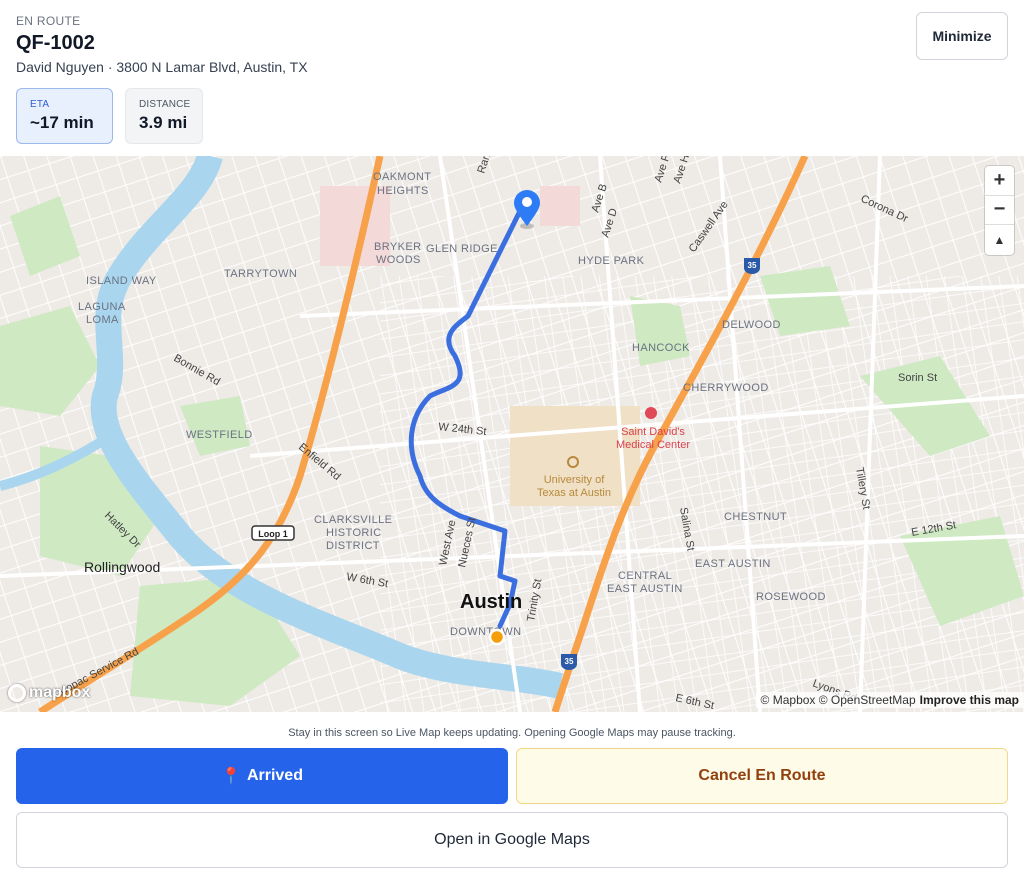 This screenshot has height=880, width=1024. Describe the element at coordinates (260, 274) in the screenshot. I see `label-tarrytown: TARRYTOWN` at that location.